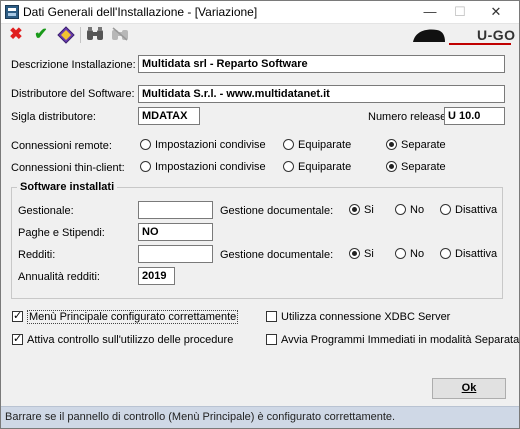 This screenshot has height=429, width=520. I want to click on ok-button-label: Ok, so click(469, 388).